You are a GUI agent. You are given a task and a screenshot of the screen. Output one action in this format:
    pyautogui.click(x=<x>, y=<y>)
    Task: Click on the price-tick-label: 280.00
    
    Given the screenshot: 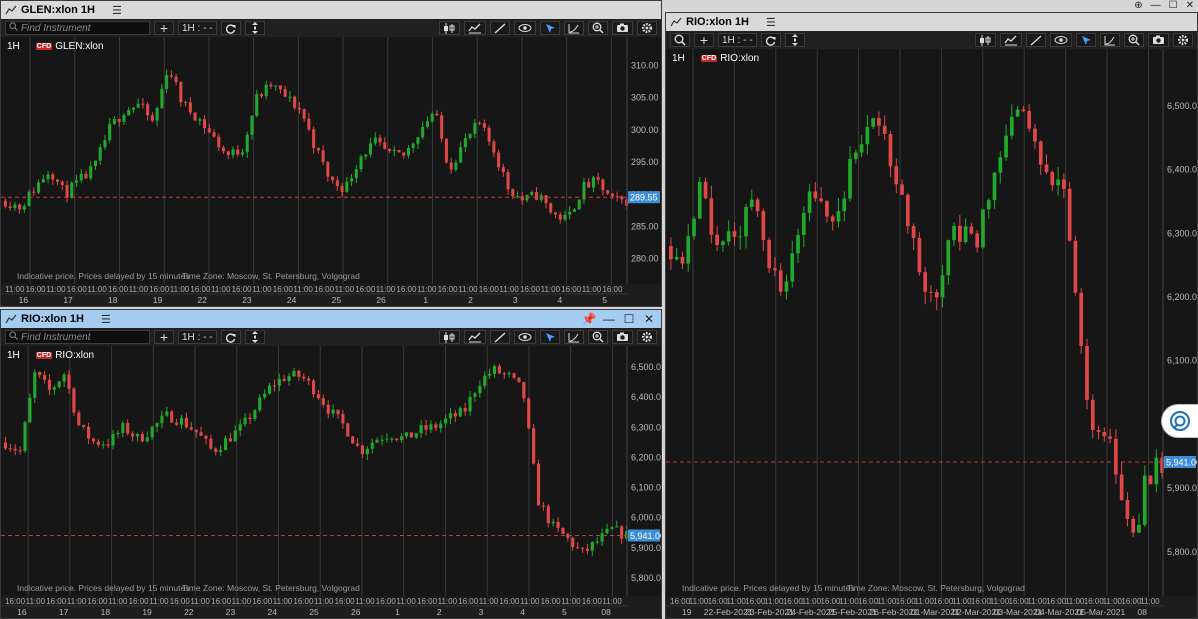 What is the action you would take?
    pyautogui.click(x=645, y=259)
    